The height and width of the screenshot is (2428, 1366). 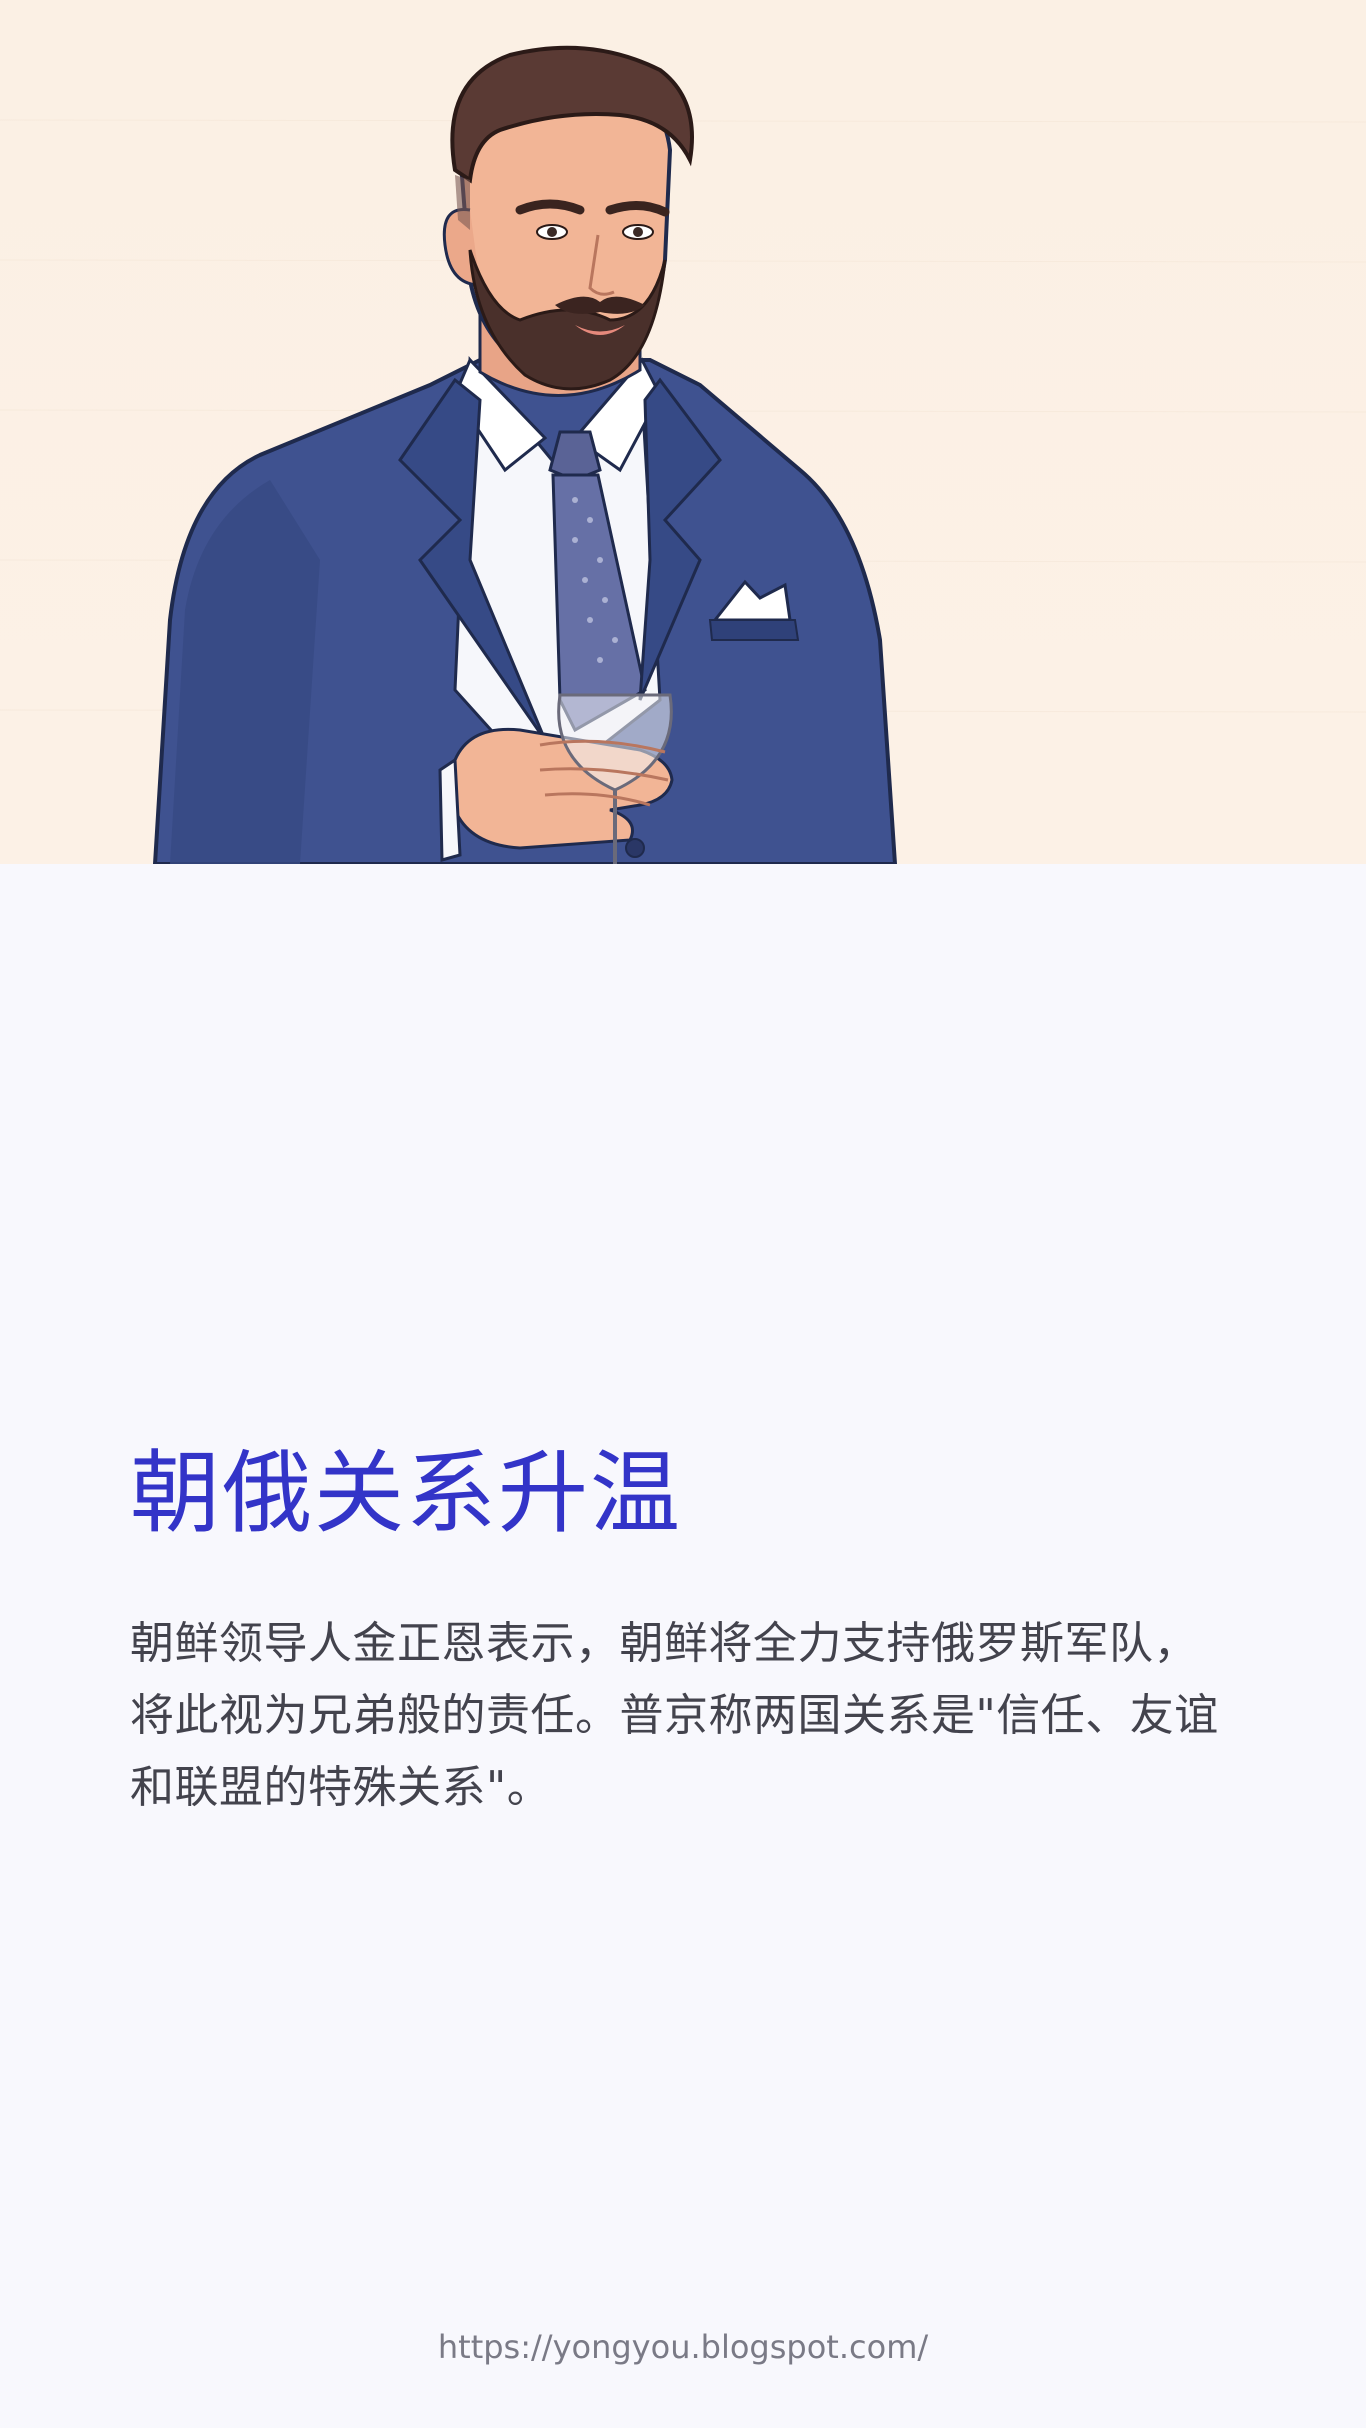 I want to click on footer-url: https://yongyou.blogspot.com/, so click(x=683, y=2347).